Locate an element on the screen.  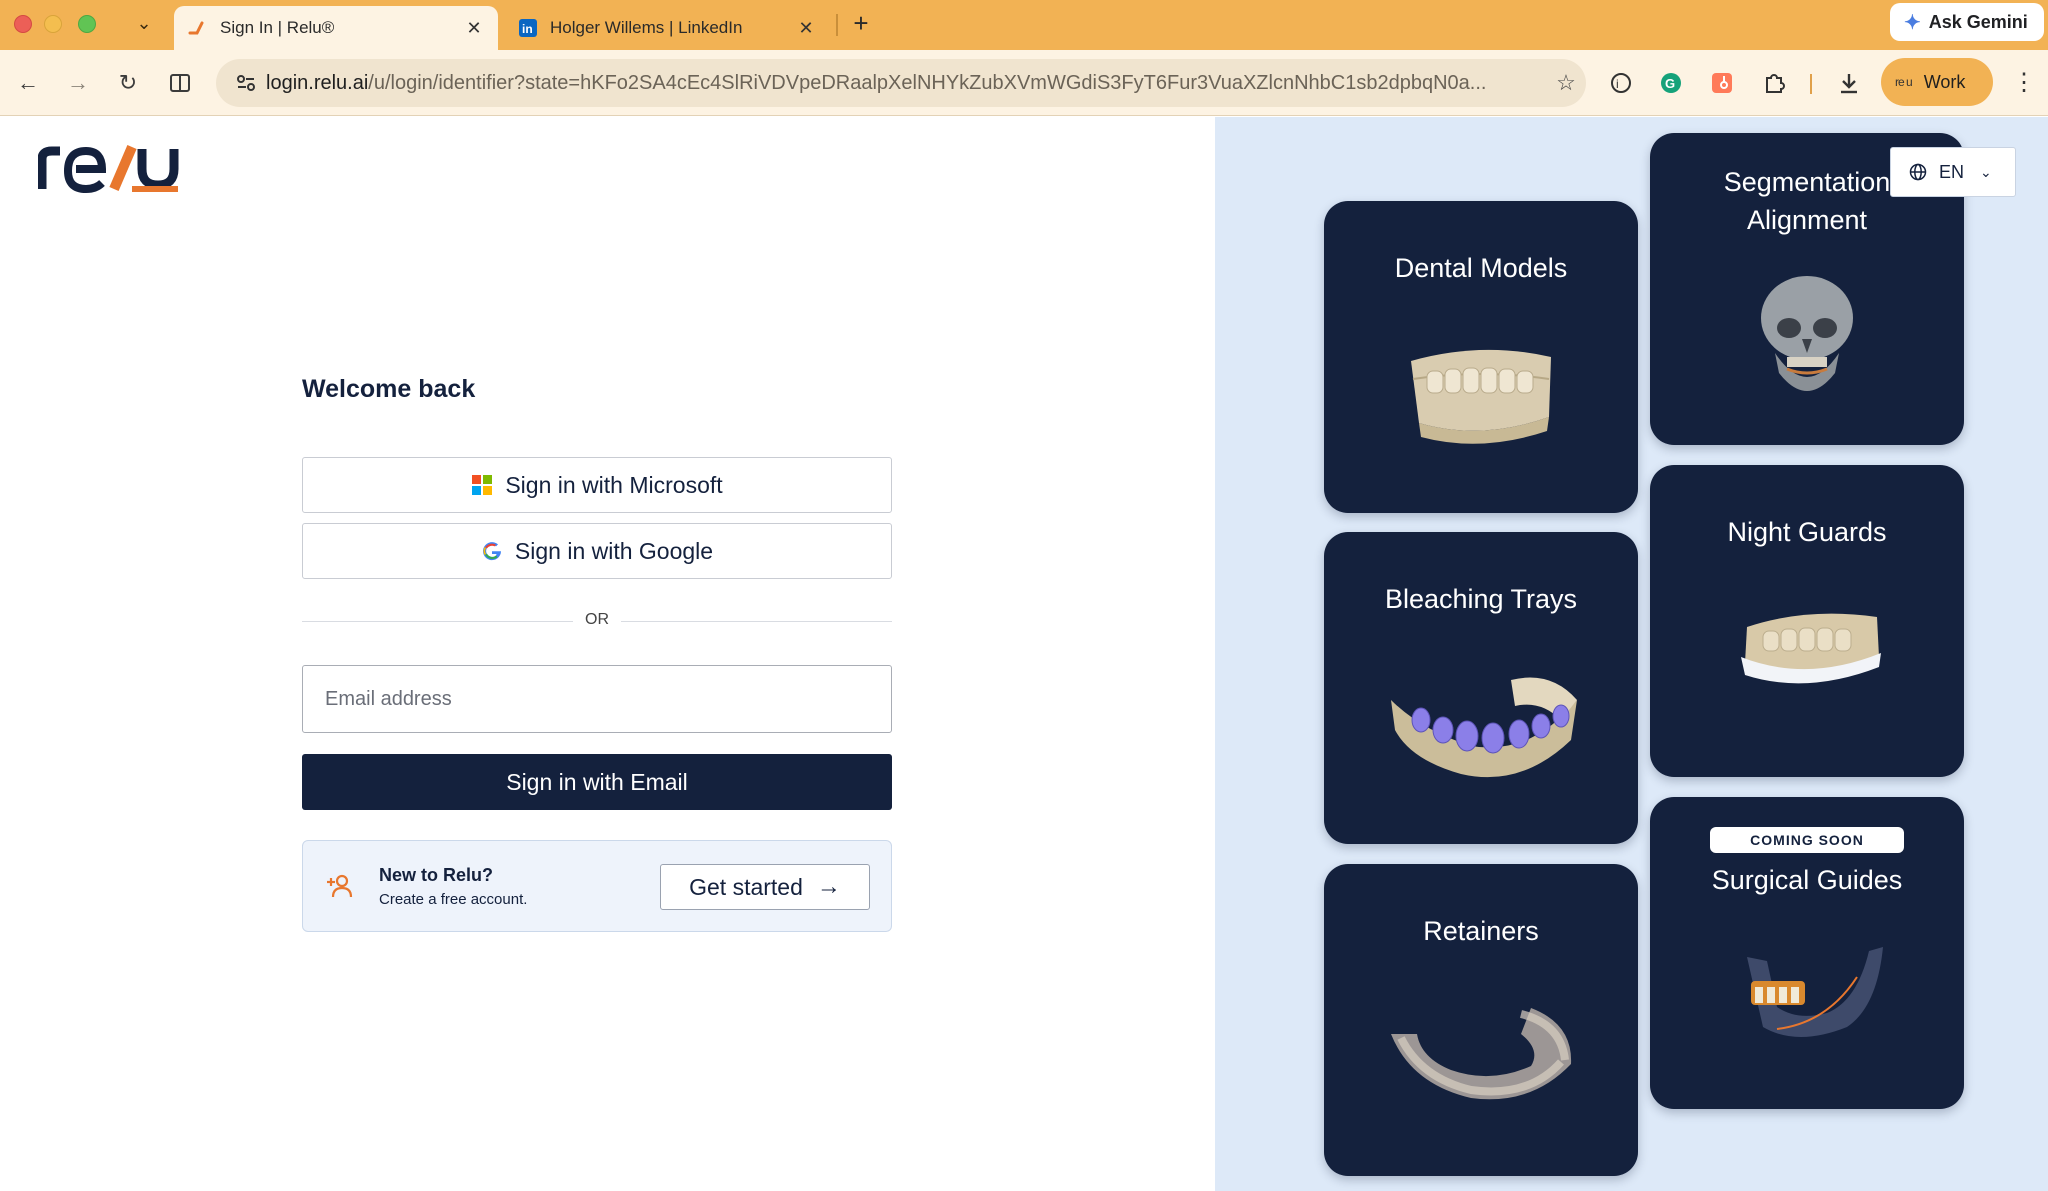
page-title: Welcome back is located at coordinates (389, 389).